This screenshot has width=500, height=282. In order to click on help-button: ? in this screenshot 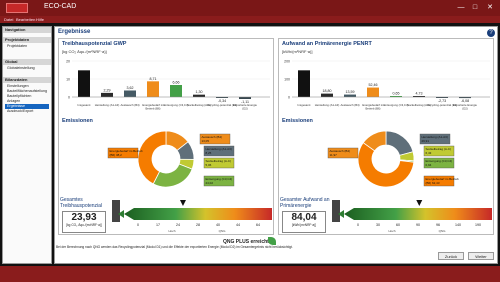, I will do `click(491, 33)`.